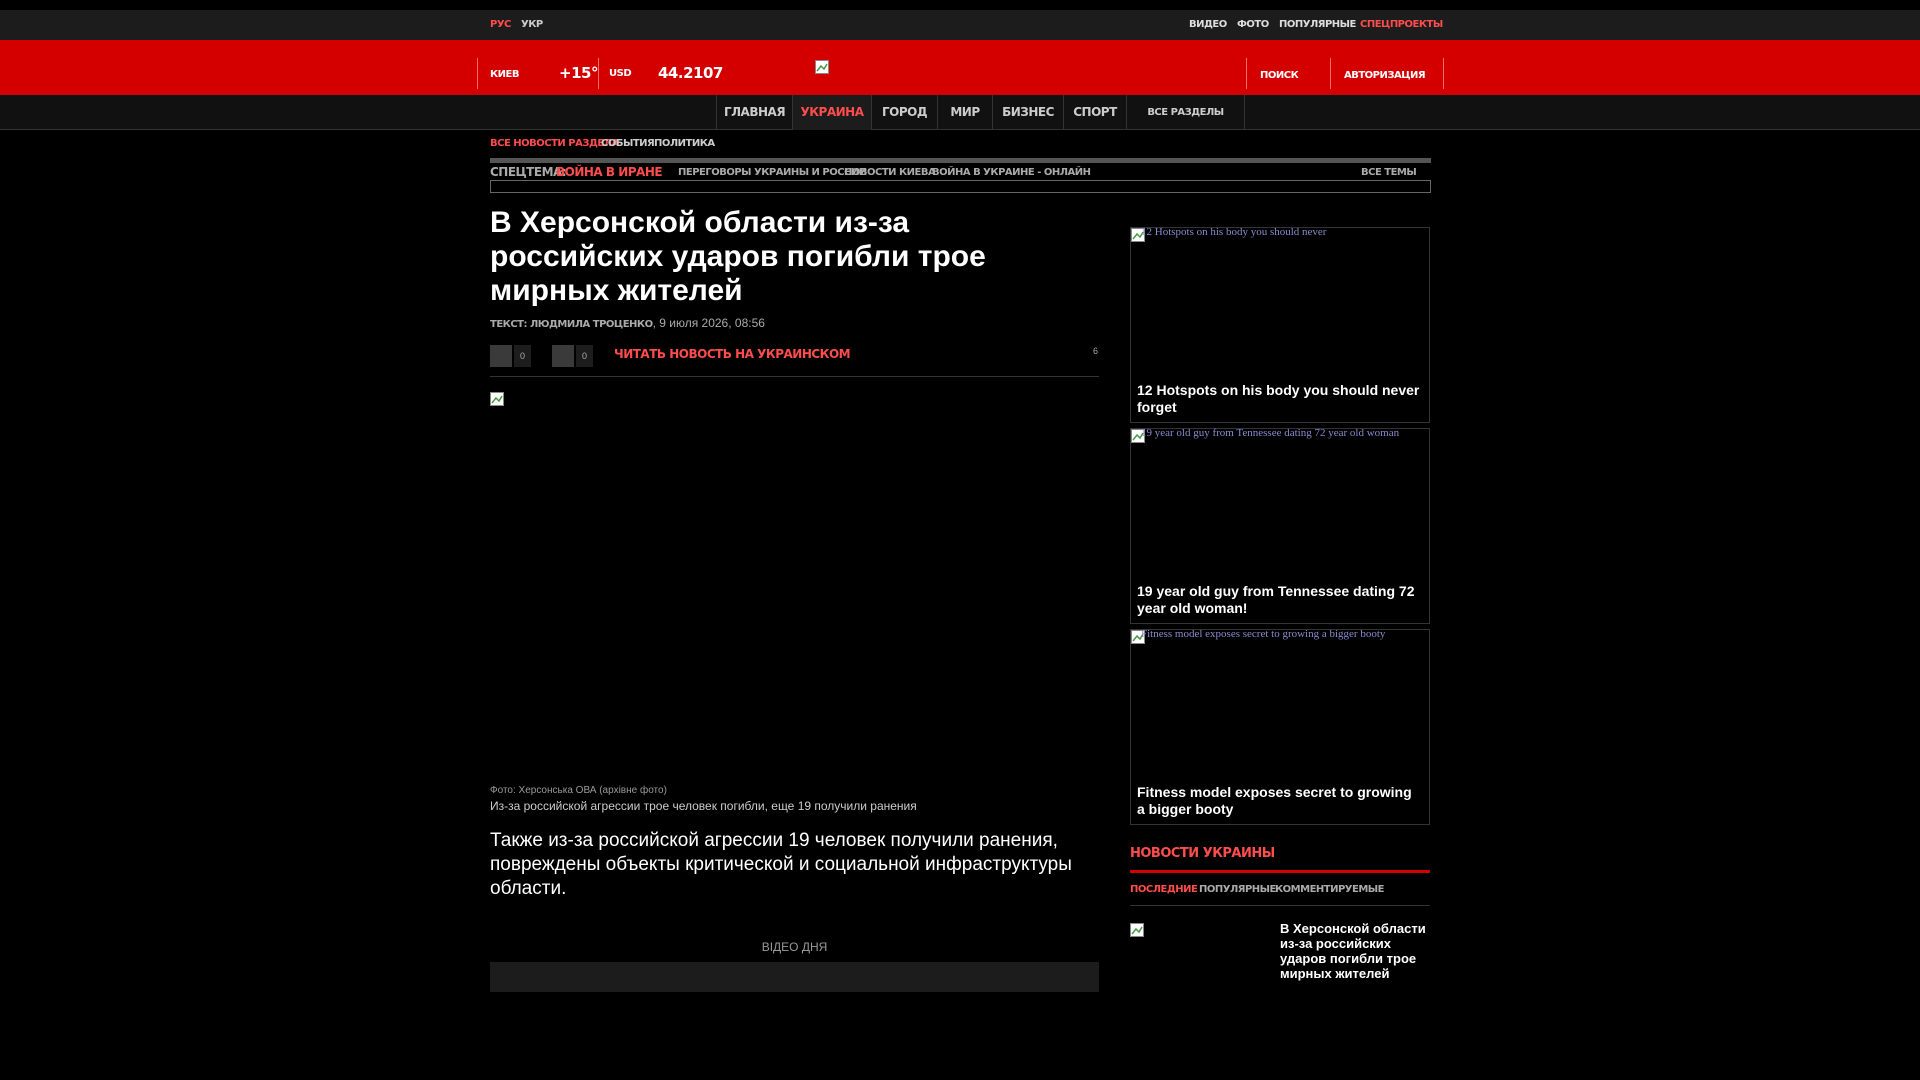  I want to click on topnav-popular: ПОПУЛЯРНЫЕ, so click(1317, 24).